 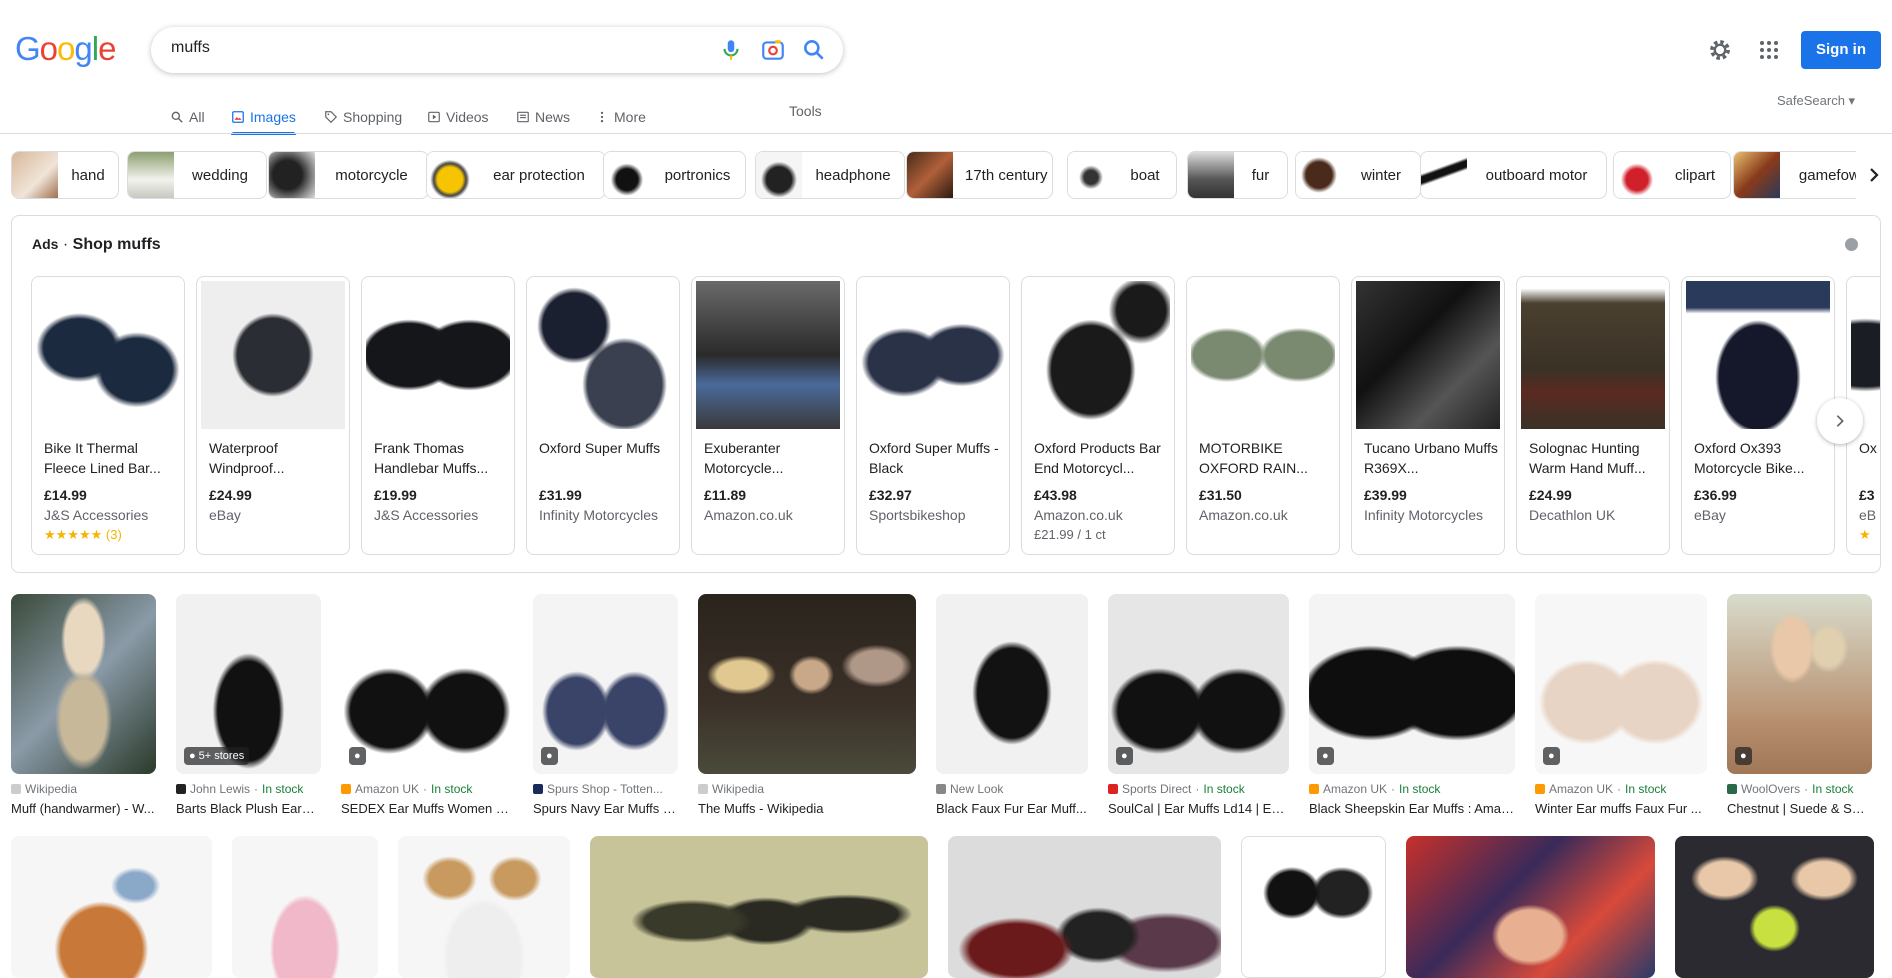 What do you see at coordinates (620, 117) in the screenshot?
I see `tab-more: More` at bounding box center [620, 117].